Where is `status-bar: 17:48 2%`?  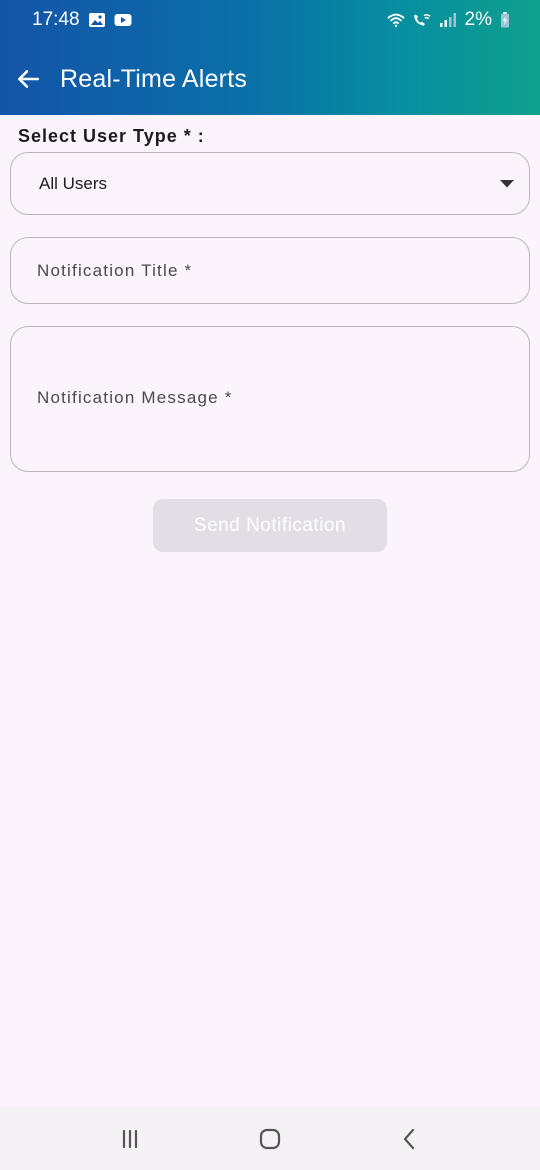
status-bar: 17:48 2% is located at coordinates (270, 20).